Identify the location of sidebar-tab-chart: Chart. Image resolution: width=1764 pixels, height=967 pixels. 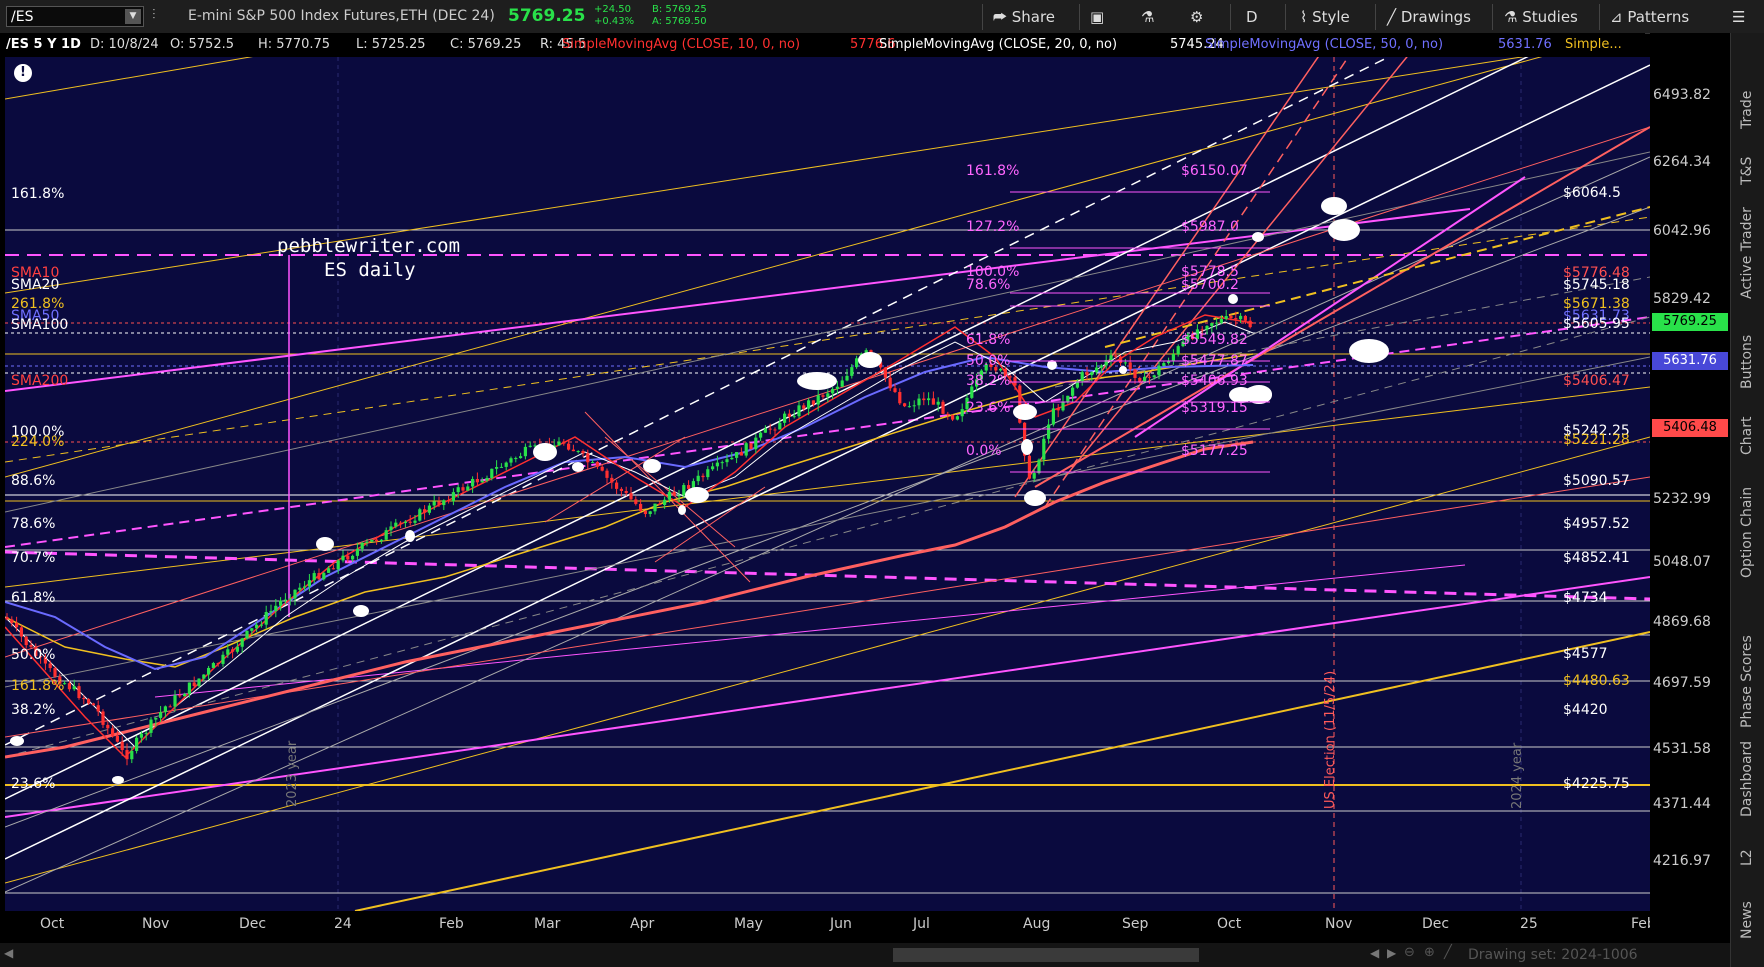
(1747, 436).